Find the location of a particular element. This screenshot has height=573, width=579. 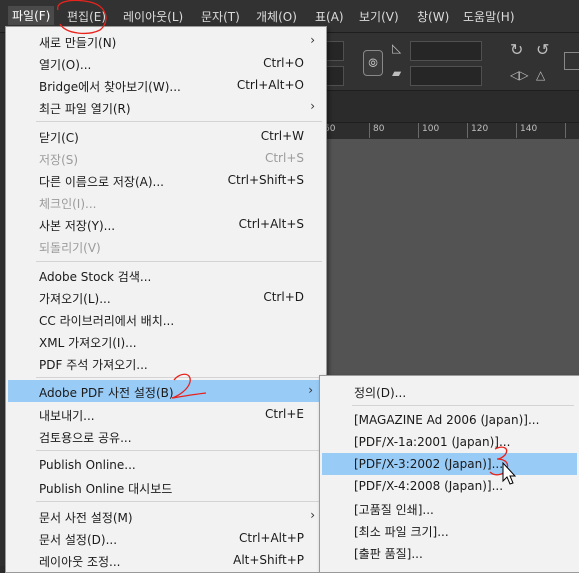

menu-item-shortcut: Ctrl+Alt+S is located at coordinates (271, 224).